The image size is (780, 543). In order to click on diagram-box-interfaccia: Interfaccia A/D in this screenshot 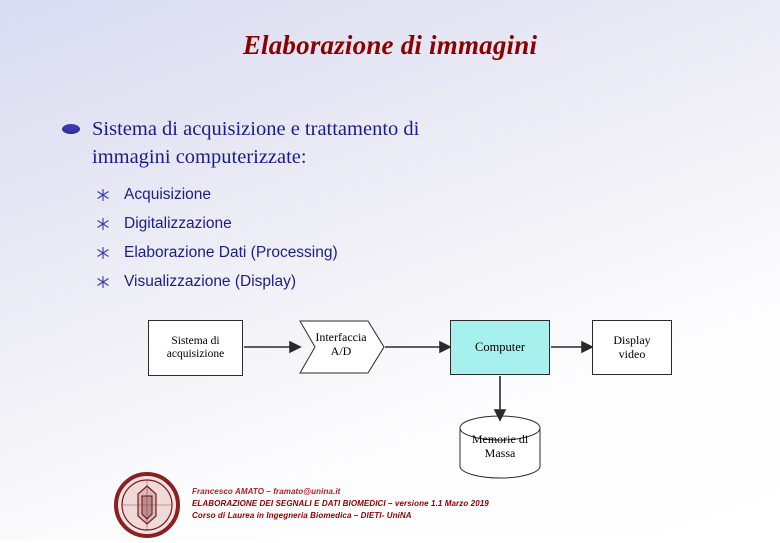, I will do `click(341, 345)`.